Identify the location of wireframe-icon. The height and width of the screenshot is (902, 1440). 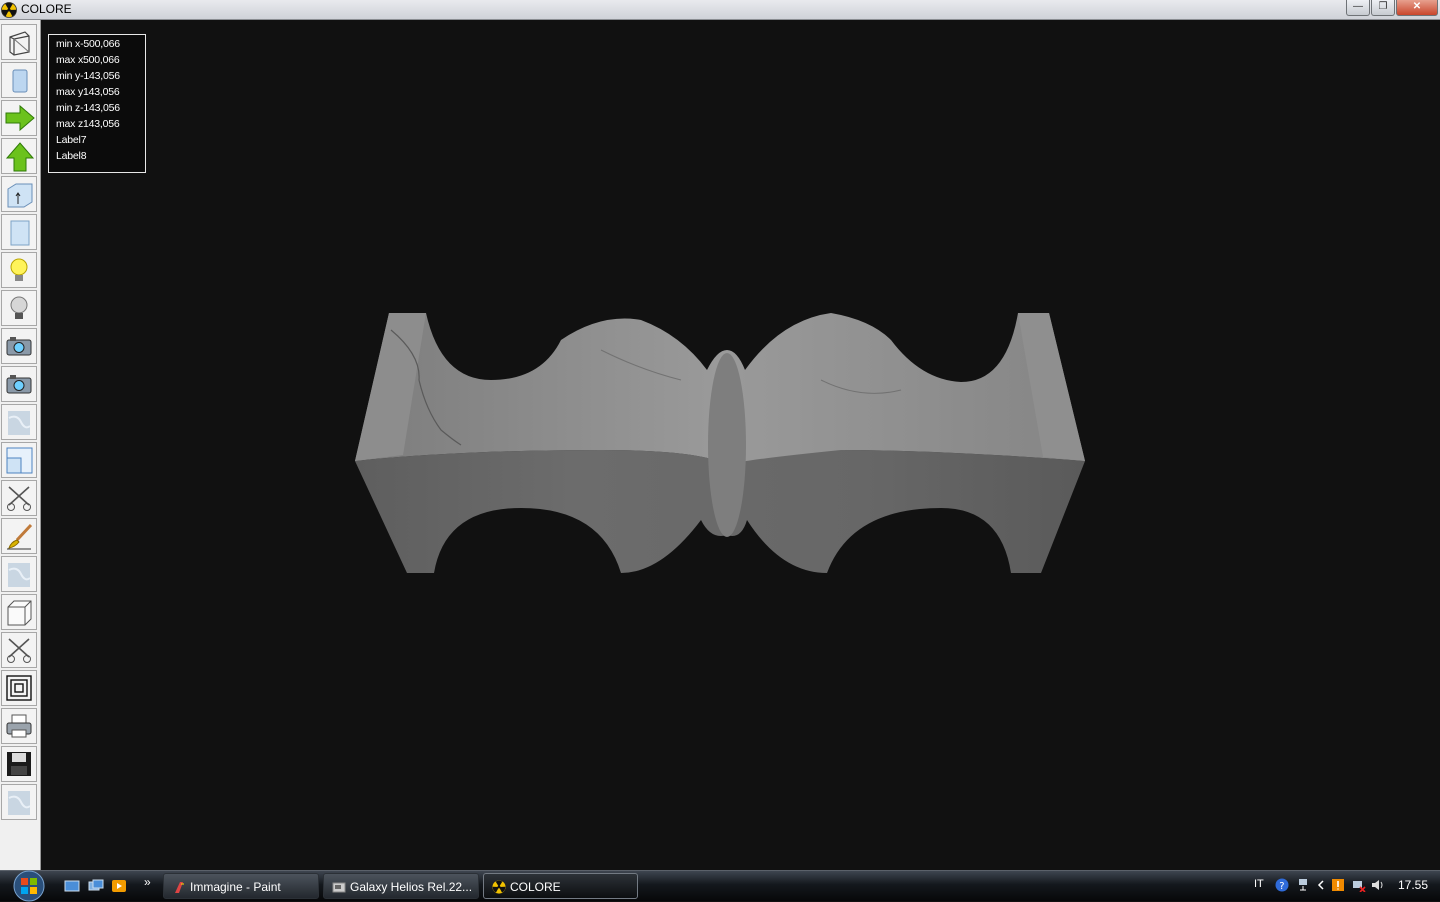
(19, 43).